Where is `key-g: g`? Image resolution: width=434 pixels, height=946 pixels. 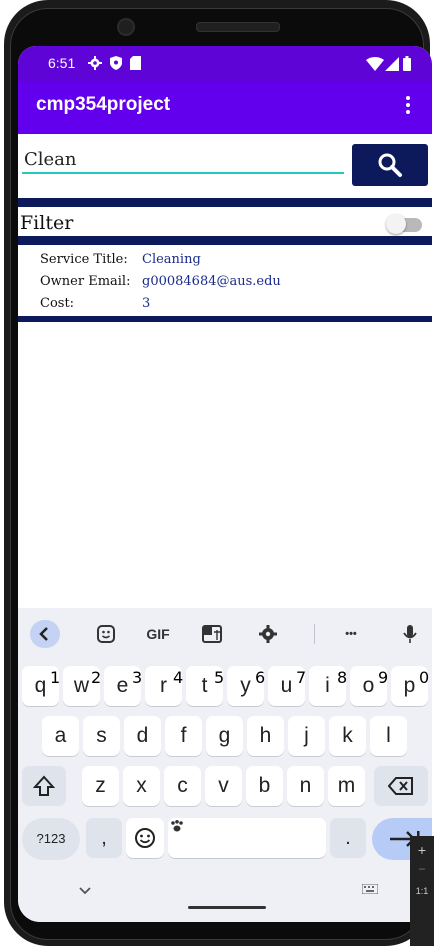
key-g: g is located at coordinates (224, 736).